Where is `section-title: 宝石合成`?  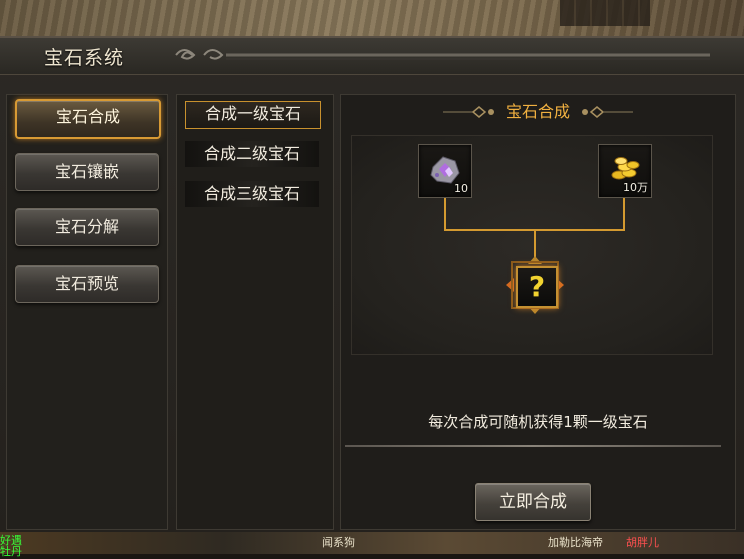
section-title: 宝石合成 is located at coordinates (537, 111).